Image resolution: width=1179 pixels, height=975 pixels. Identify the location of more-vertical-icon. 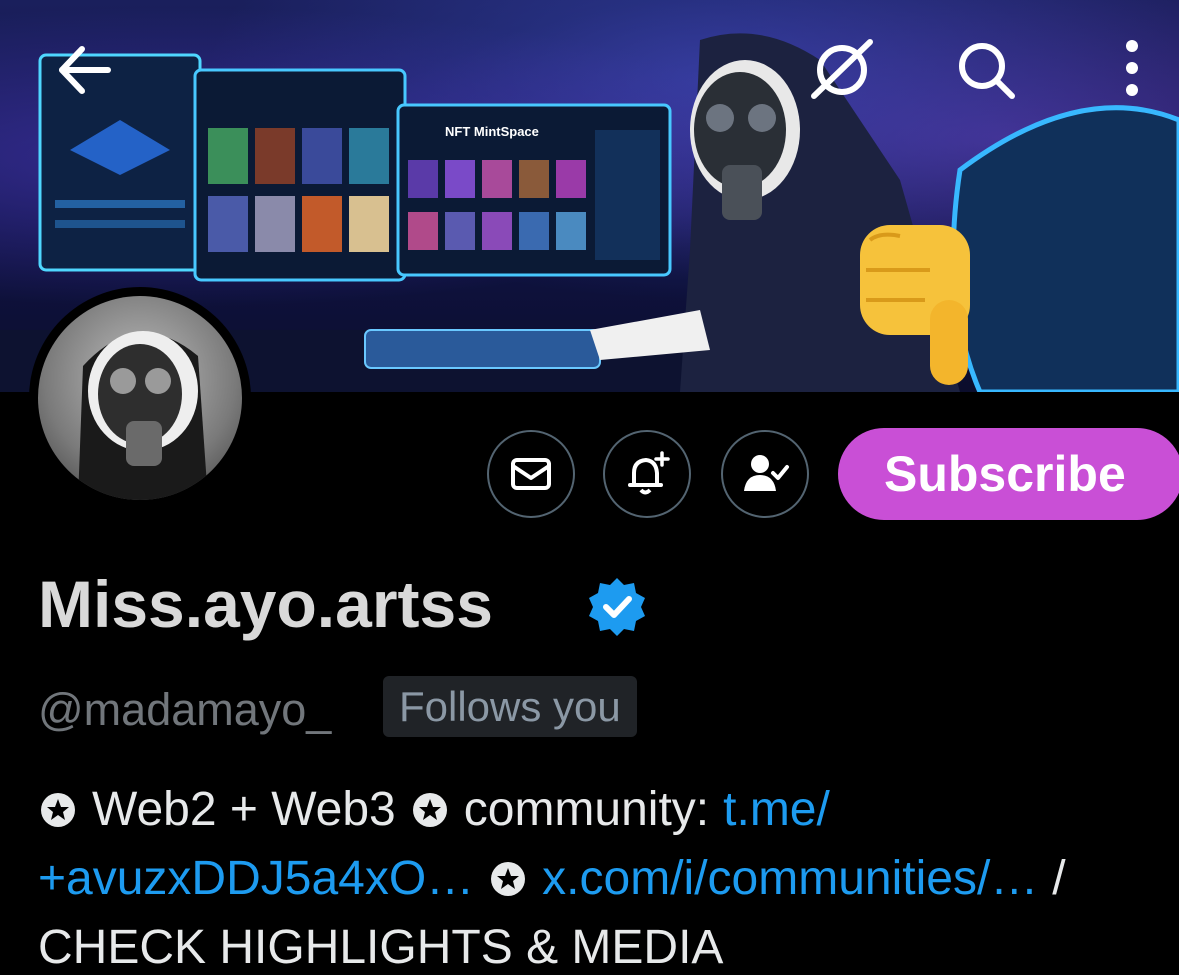
(1132, 68).